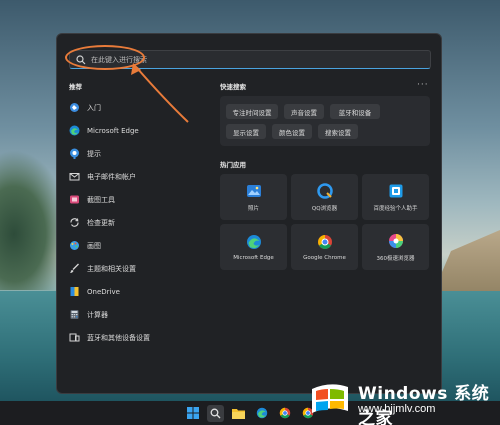  I want to click on top-apps-title: 热门应用, so click(233, 165).